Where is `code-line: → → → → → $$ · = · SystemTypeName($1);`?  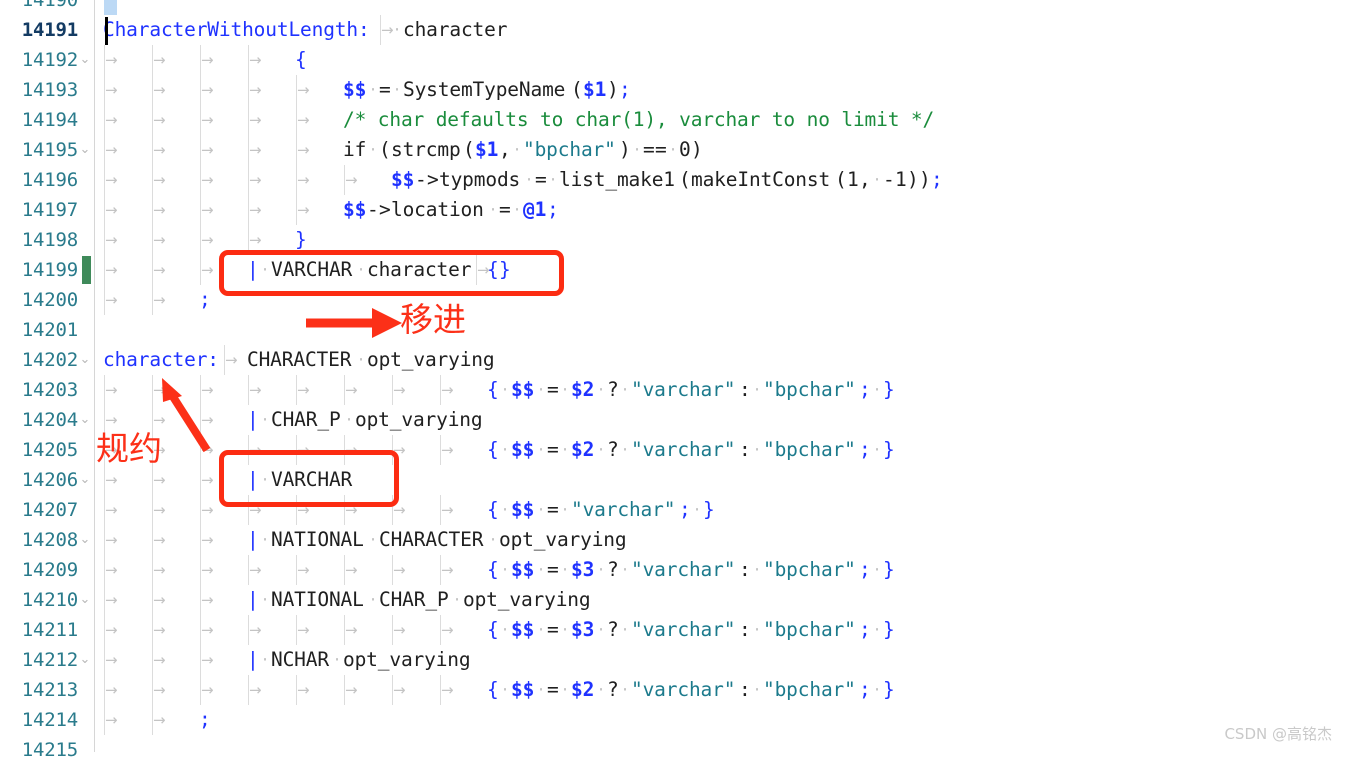
code-line: → → → → → $$ · = · SystemTypeName($1); is located at coordinates (720, 90).